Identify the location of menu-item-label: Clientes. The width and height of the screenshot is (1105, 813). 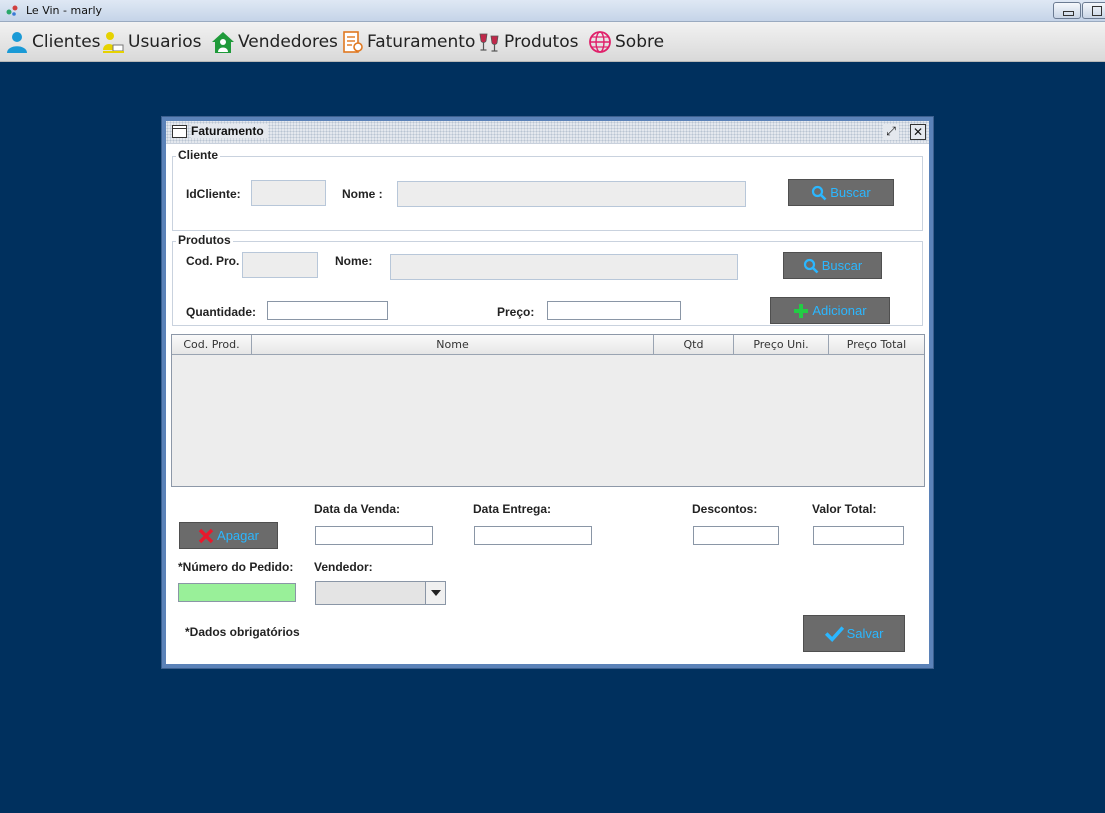
(66, 42).